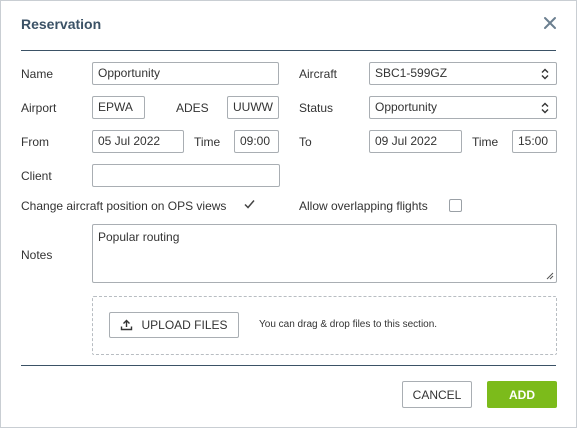  What do you see at coordinates (138, 141) in the screenshot?
I see `from-date-field: 05 Jul 2022` at bounding box center [138, 141].